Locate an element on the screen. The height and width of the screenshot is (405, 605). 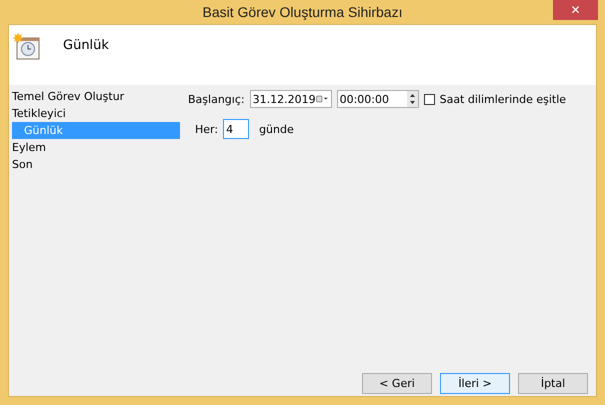
days-field: 4 is located at coordinates (236, 129).